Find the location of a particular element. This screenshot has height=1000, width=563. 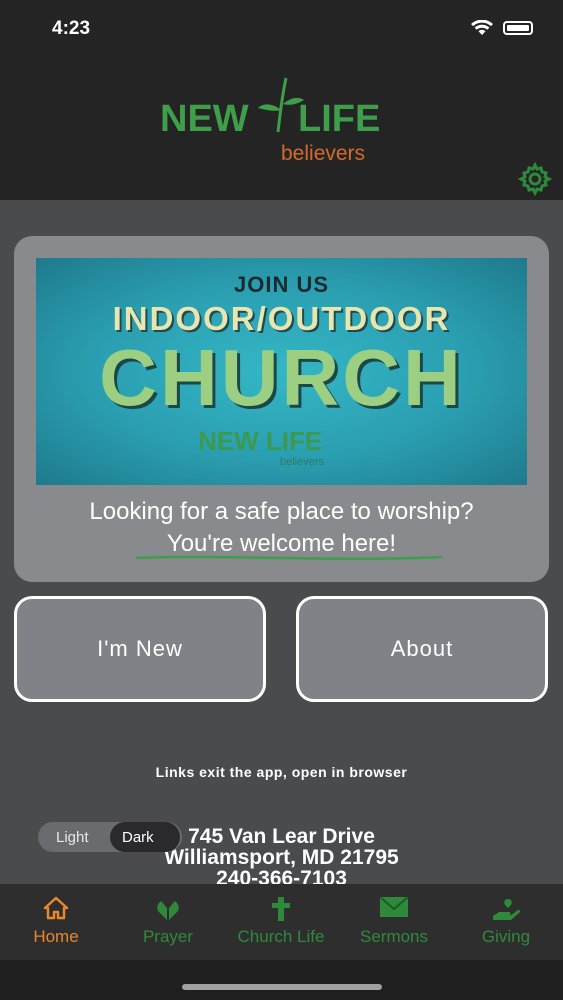

toggle-light-option: Light is located at coordinates (72, 837).